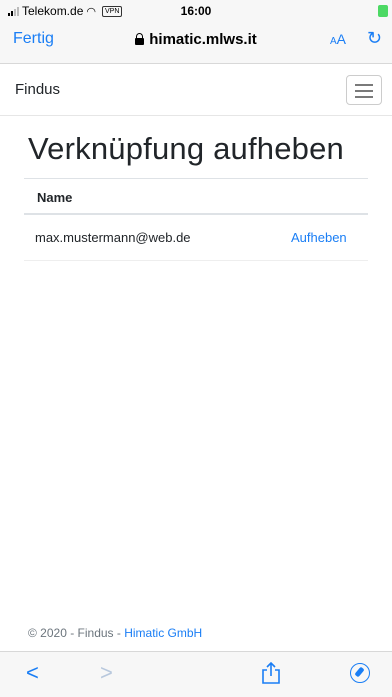 The image size is (392, 697). I want to click on hamburger-icon, so click(364, 90).